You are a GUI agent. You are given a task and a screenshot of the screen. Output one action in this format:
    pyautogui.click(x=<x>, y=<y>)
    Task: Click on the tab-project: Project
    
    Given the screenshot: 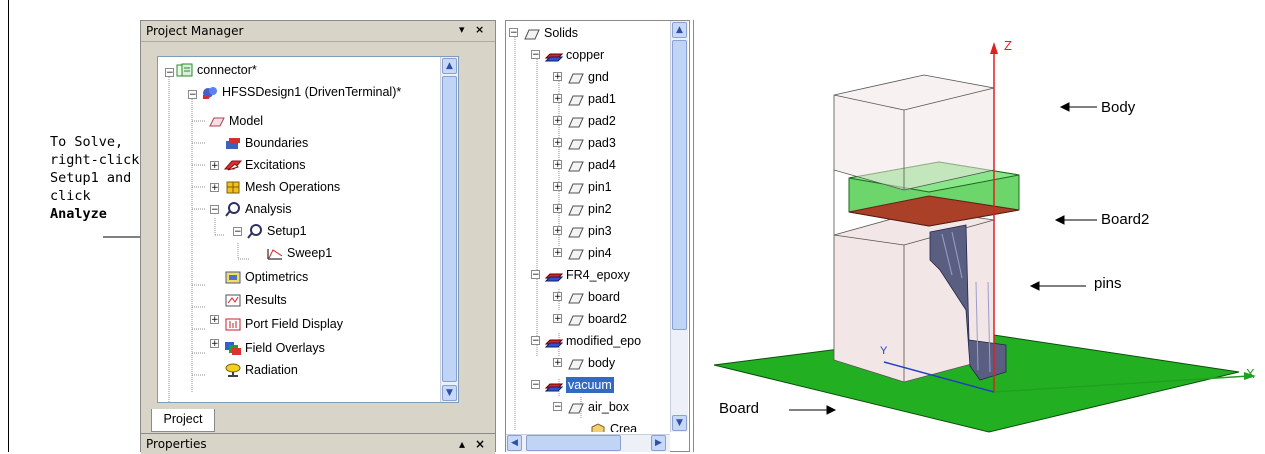 What is the action you would take?
    pyautogui.click(x=183, y=420)
    